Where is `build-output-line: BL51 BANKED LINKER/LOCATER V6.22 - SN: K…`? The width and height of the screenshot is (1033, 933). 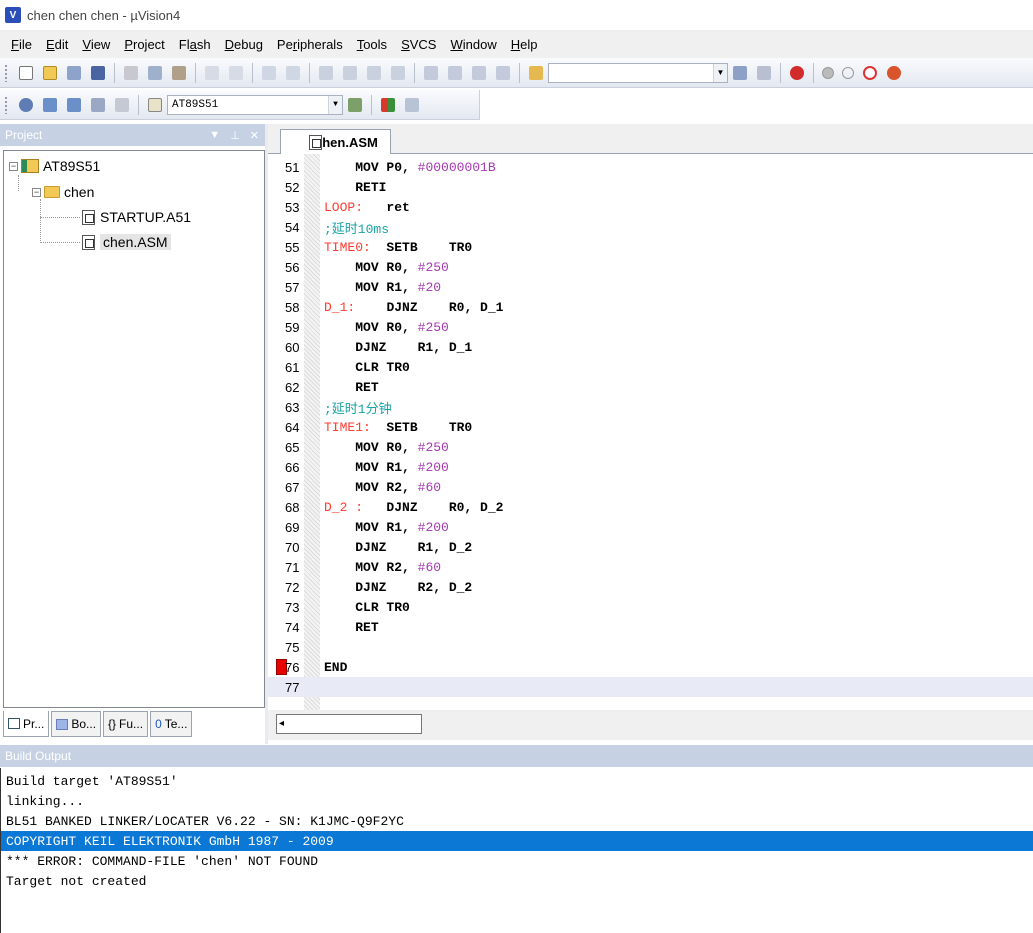 build-output-line: BL51 BANKED LINKER/LOCATER V6.22 - SN: K… is located at coordinates (517, 821).